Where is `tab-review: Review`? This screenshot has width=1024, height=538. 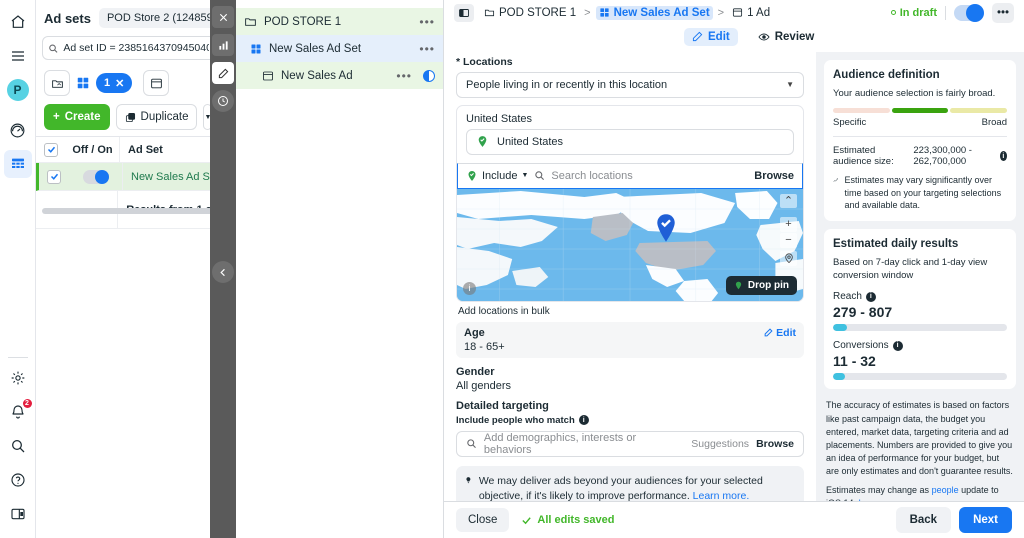 tab-review: Review is located at coordinates (786, 37).